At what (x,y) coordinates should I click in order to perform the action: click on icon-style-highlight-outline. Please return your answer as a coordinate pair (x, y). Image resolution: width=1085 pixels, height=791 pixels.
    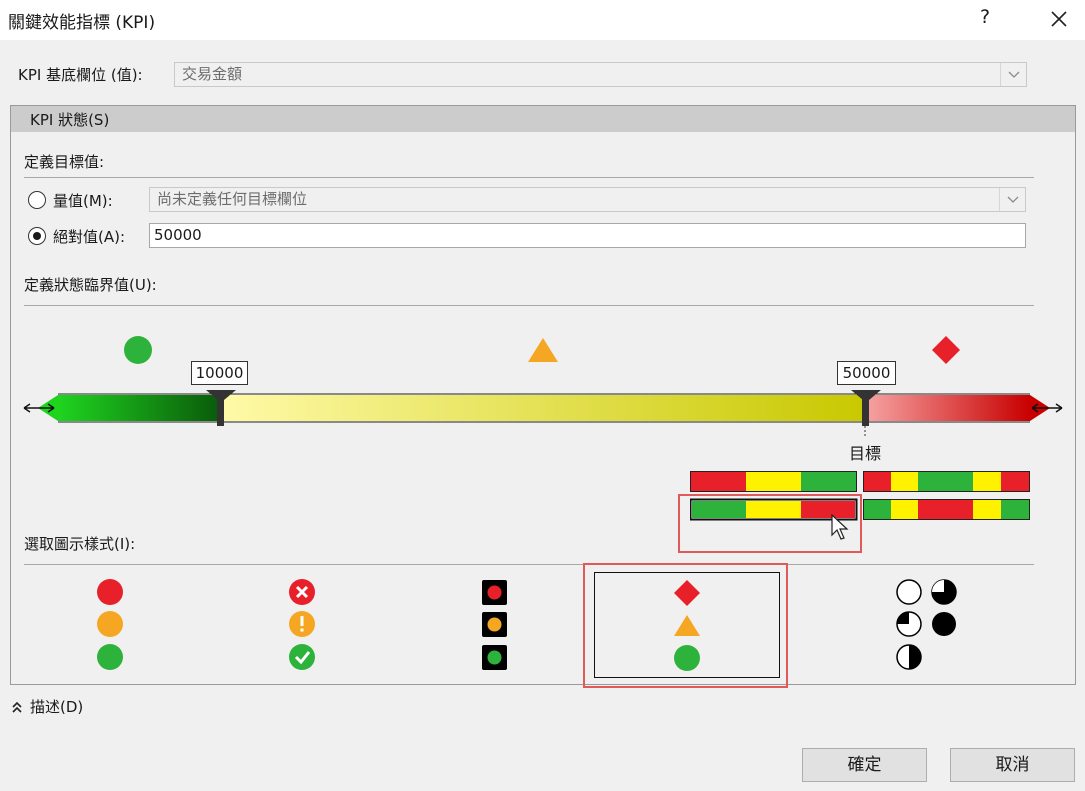
    Looking at the image, I should click on (685, 625).